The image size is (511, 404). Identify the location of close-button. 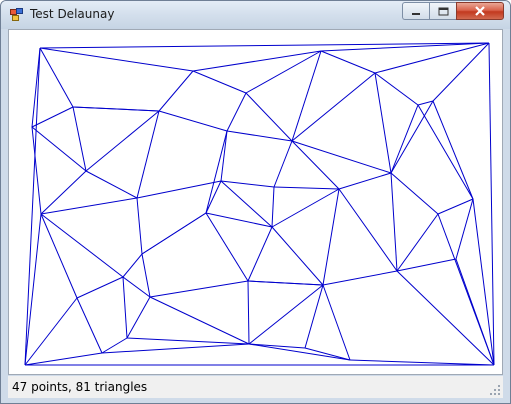
(480, 11).